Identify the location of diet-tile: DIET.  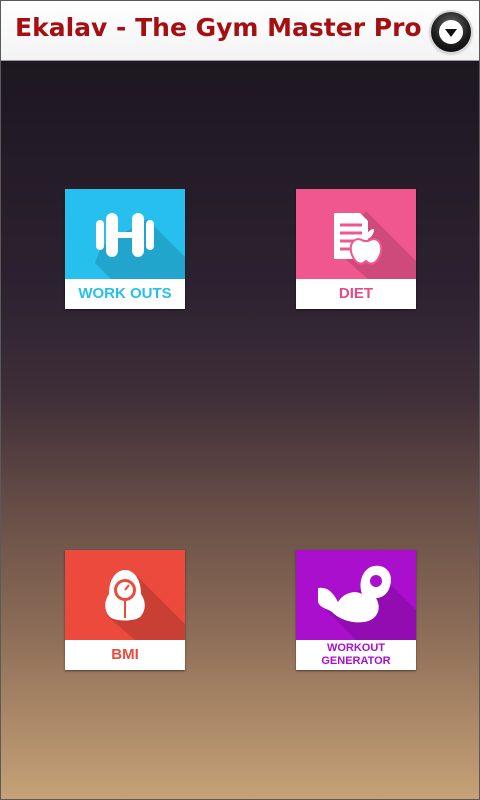
(356, 249).